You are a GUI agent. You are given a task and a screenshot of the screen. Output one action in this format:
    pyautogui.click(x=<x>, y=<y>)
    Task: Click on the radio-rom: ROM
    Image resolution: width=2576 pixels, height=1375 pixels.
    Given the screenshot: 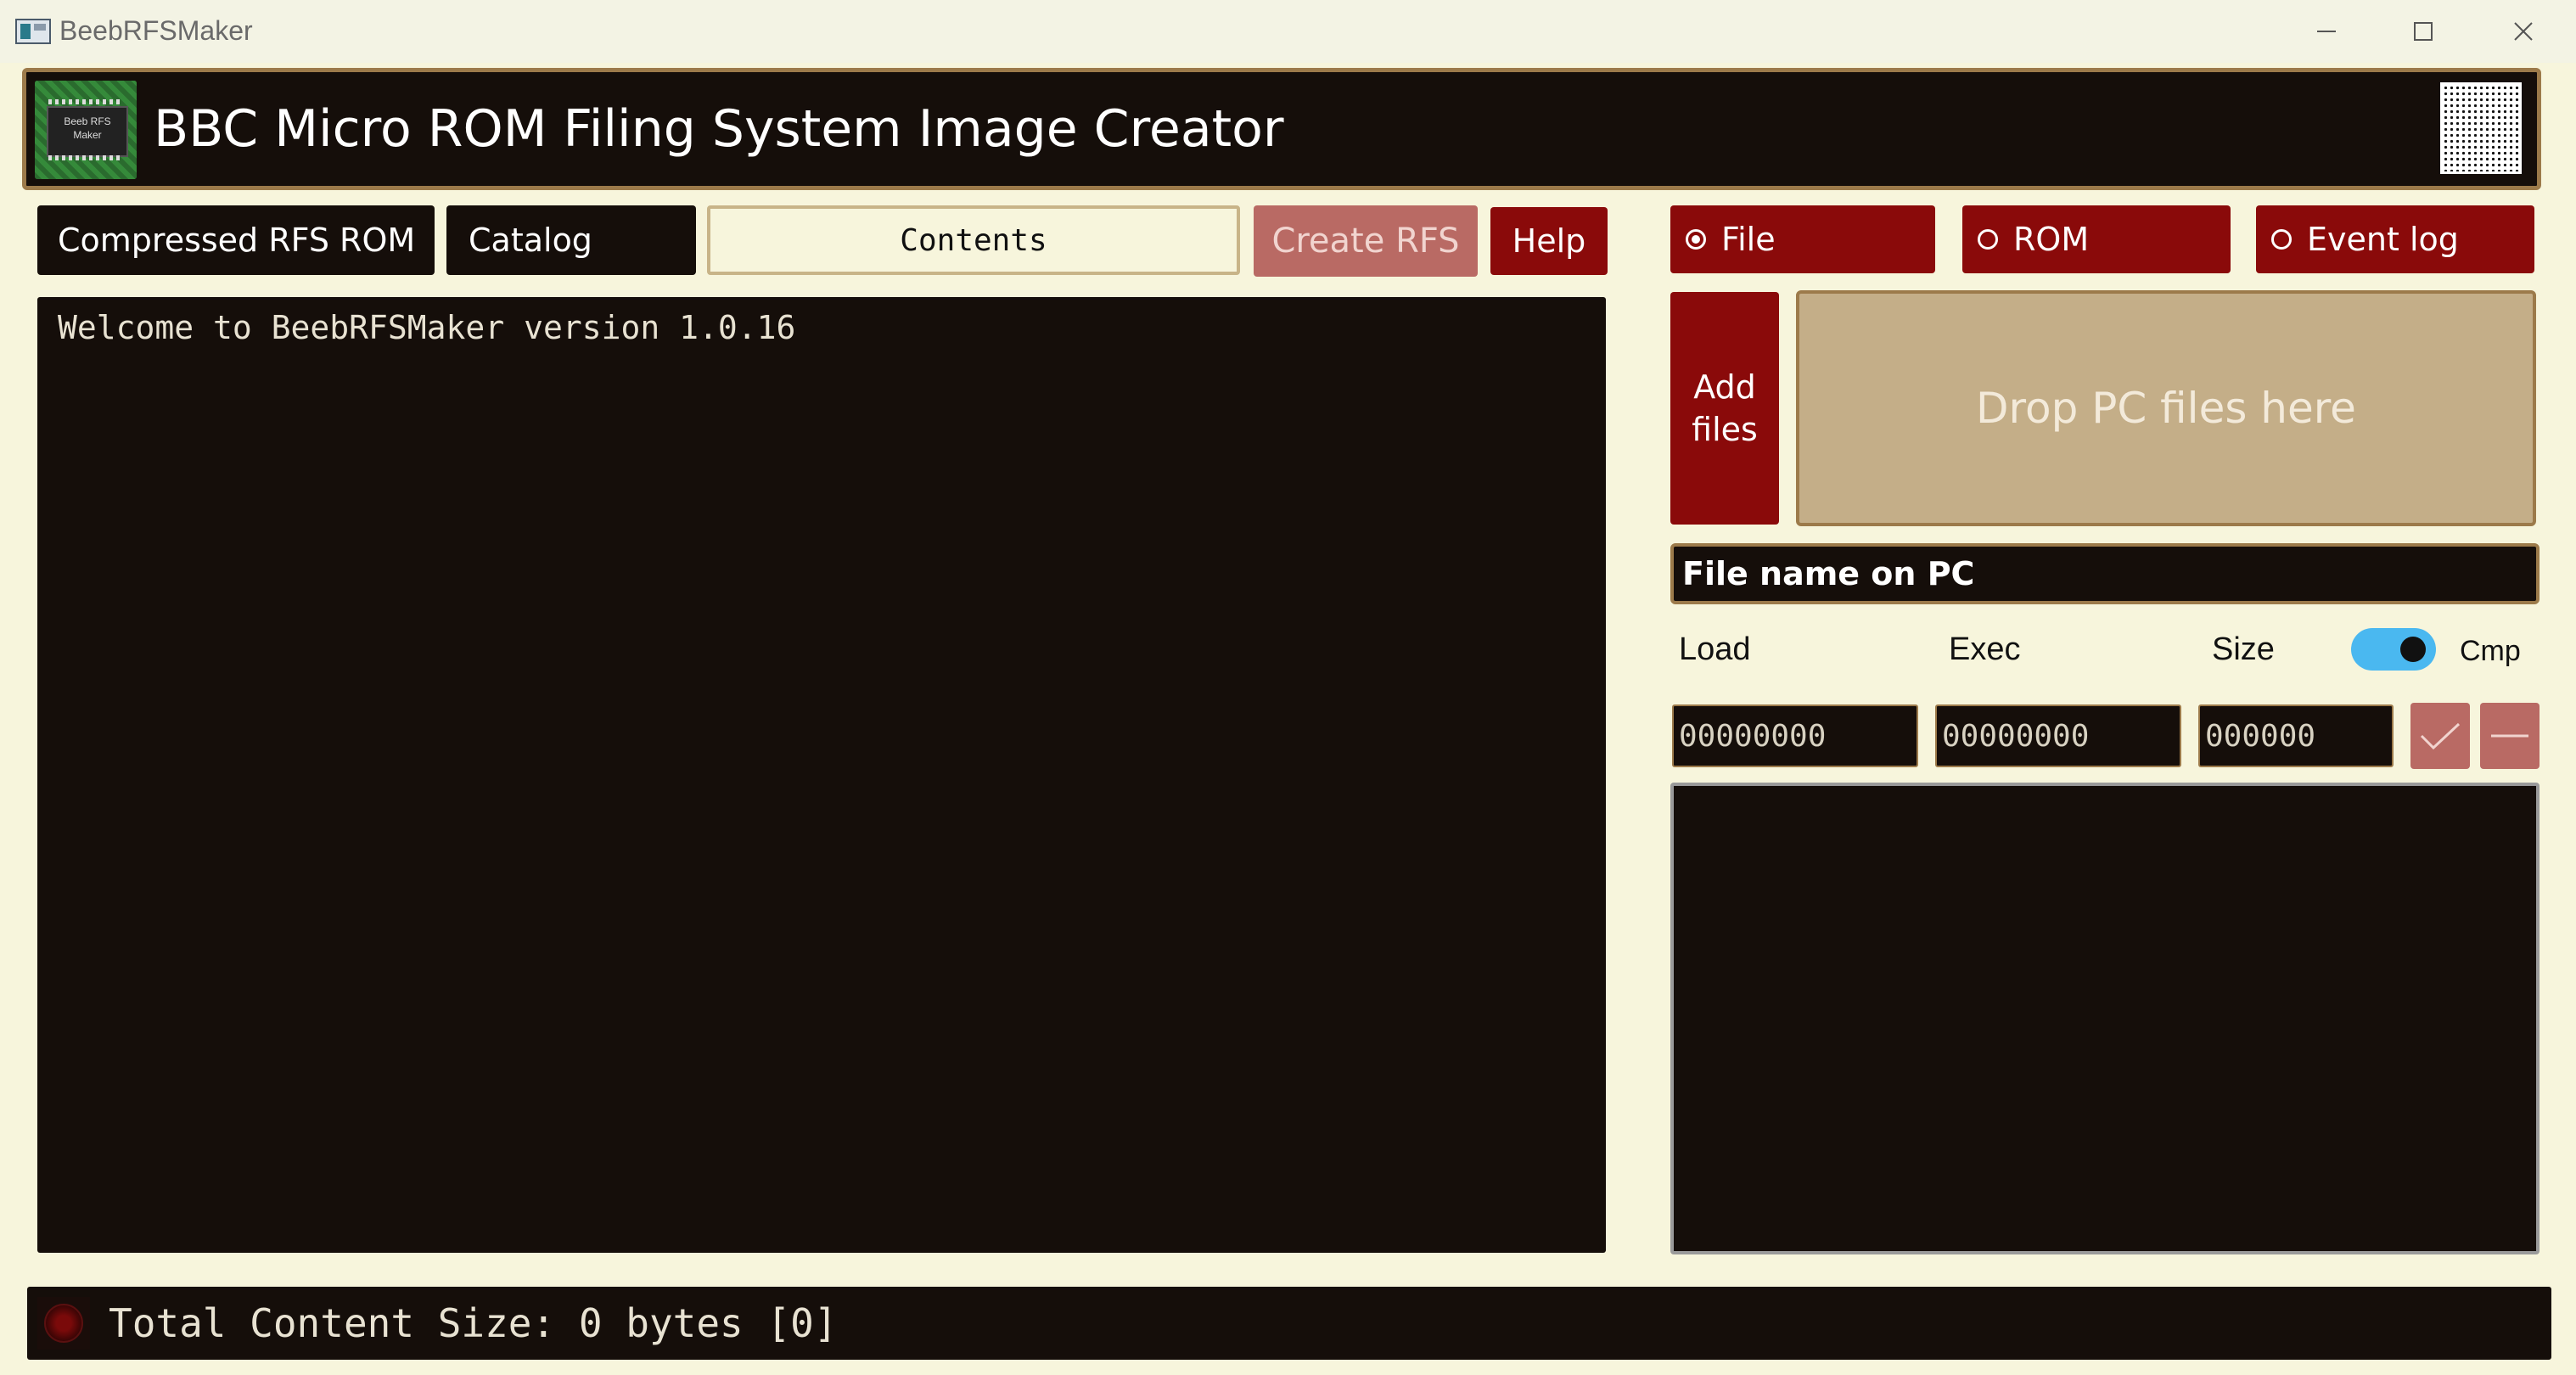 What is the action you would take?
    pyautogui.click(x=2096, y=239)
    